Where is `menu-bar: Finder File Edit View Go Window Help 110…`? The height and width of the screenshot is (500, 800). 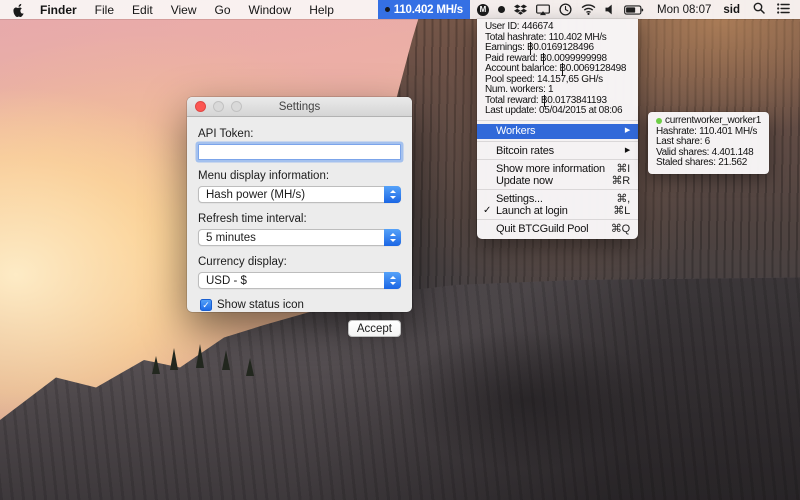 menu-bar: Finder File Edit View Go Window Help 110… is located at coordinates (400, 9).